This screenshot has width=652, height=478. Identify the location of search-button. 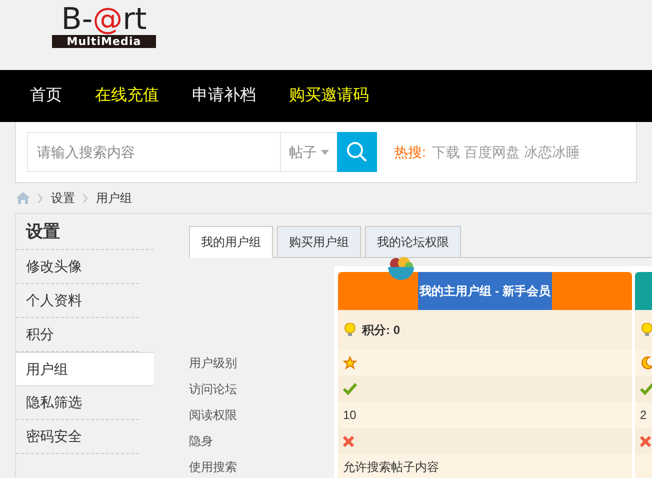
(357, 152).